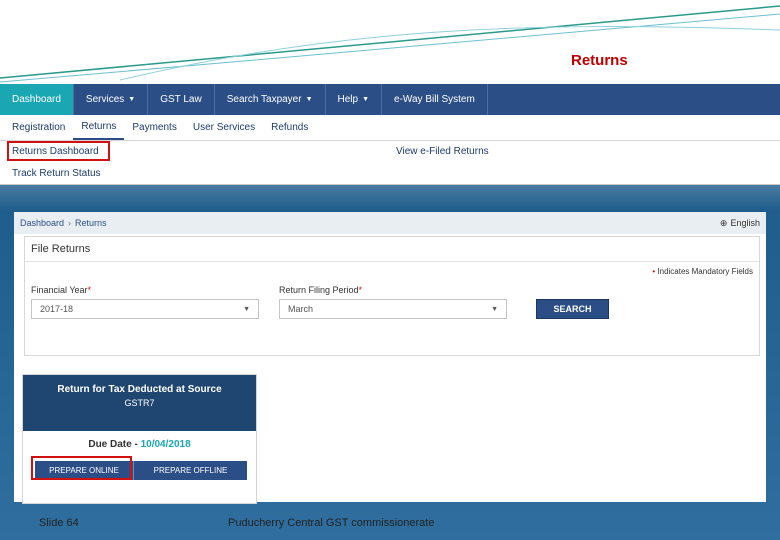  Describe the element at coordinates (745, 223) in the screenshot. I see `language-label: English` at that location.